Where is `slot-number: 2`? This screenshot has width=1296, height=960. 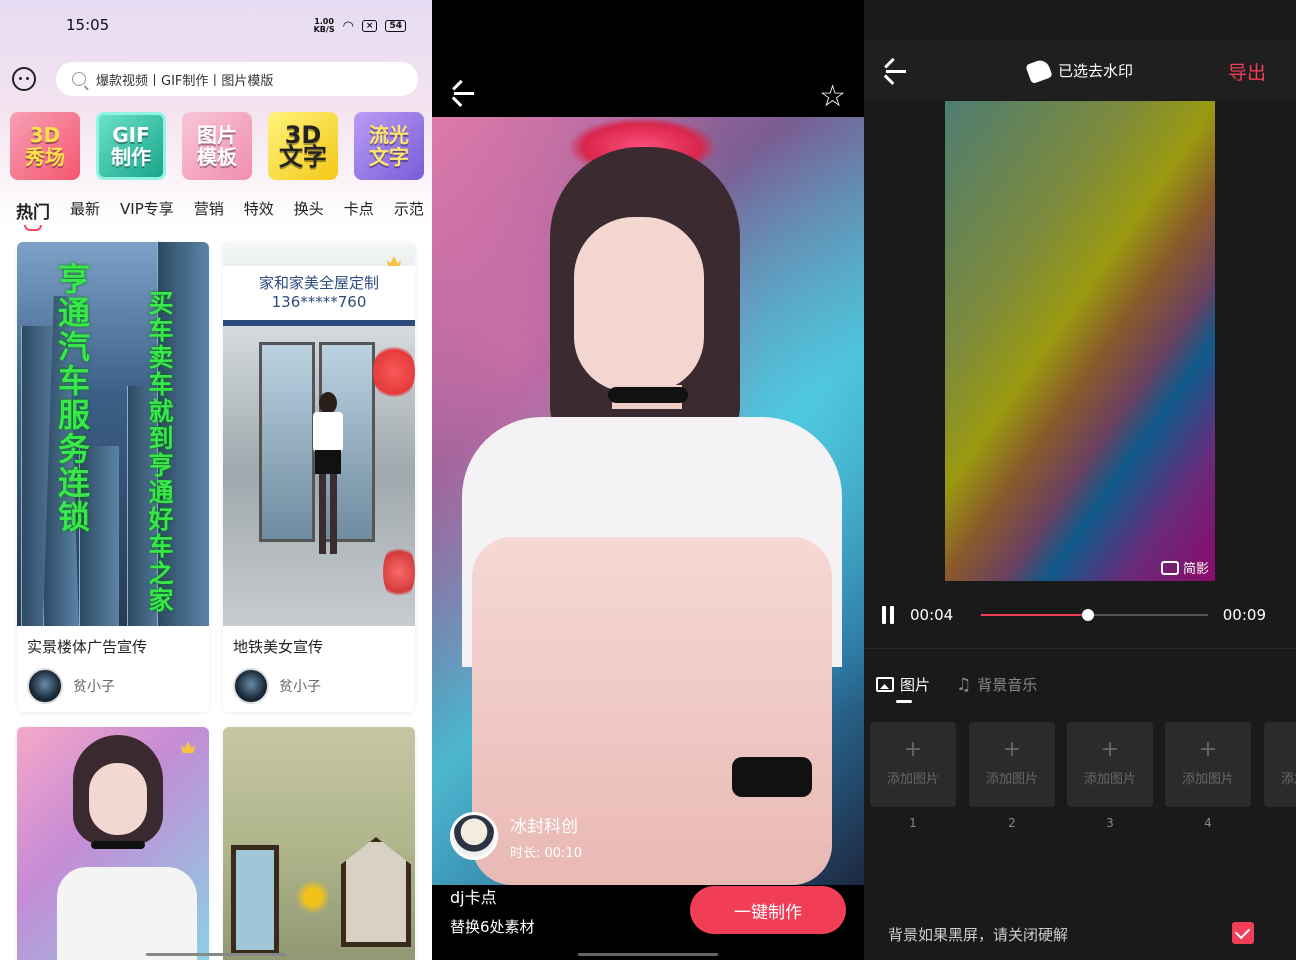
slot-number: 2 is located at coordinates (1012, 823).